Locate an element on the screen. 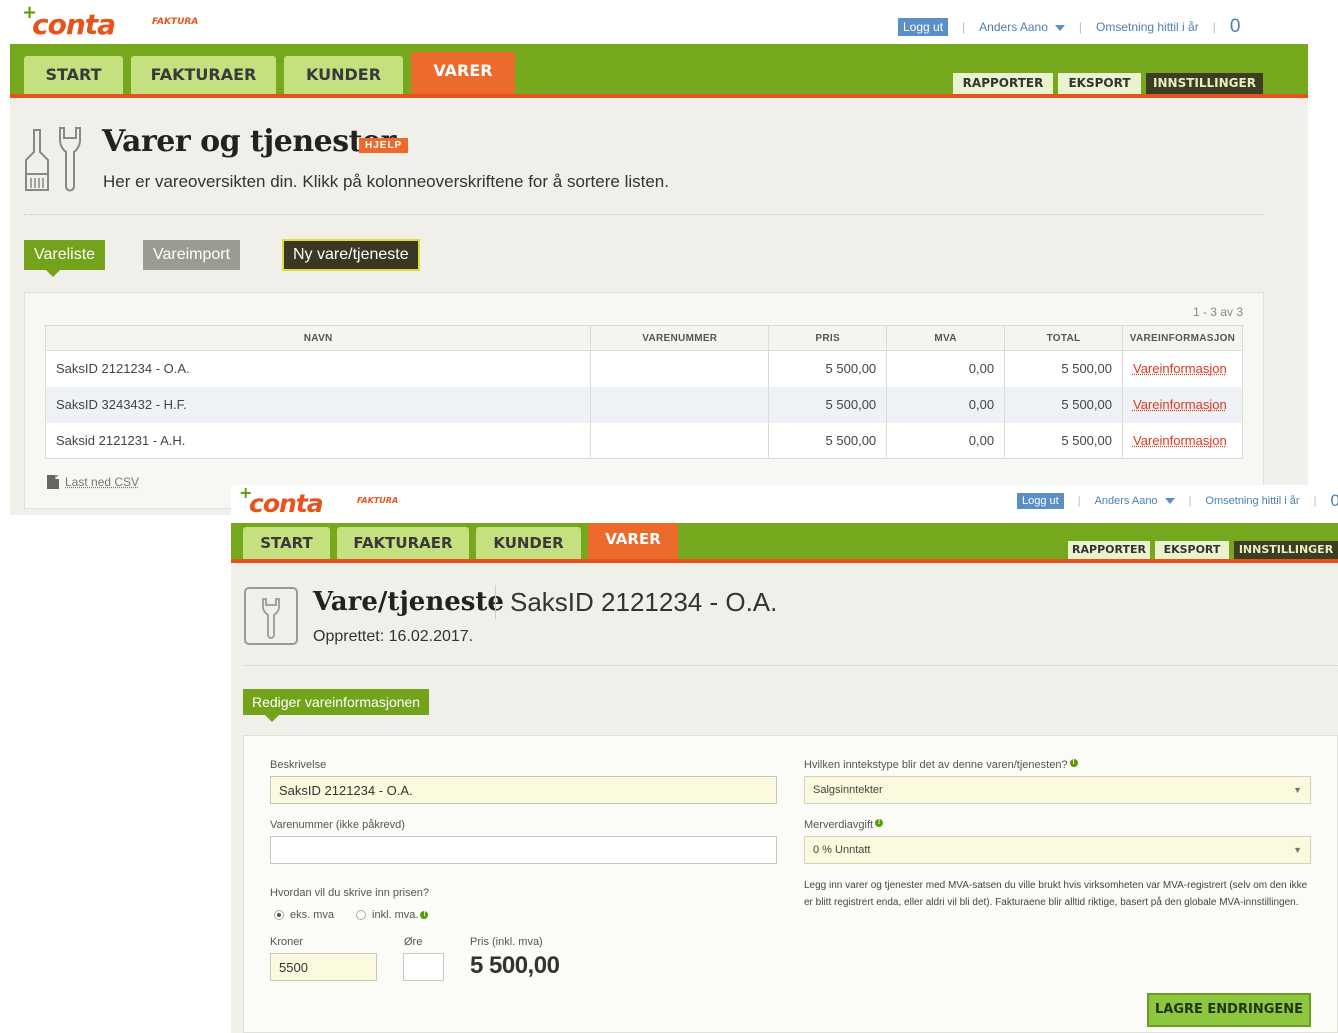  radio-incl-vat is located at coordinates (361, 915).